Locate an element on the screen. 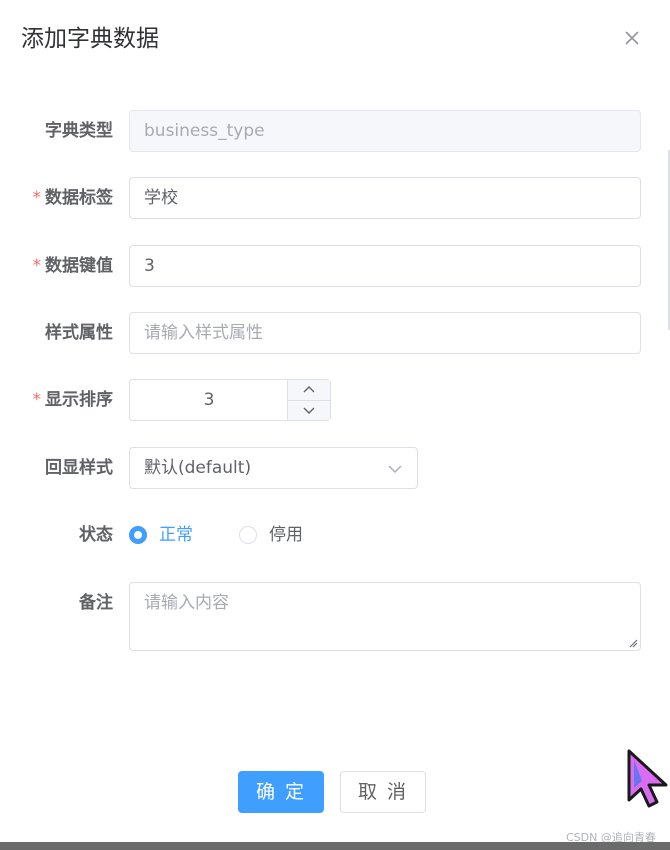 Image resolution: width=670 pixels, height=850 pixels. list-class-value: 默认(default) is located at coordinates (198, 468).